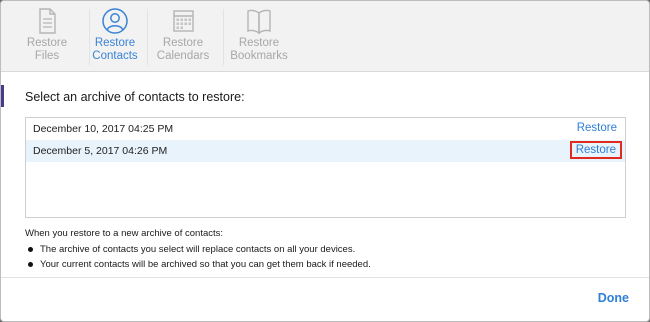 Image resolution: width=650 pixels, height=322 pixels. What do you see at coordinates (2, 96) in the screenshot?
I see `window-edge-accent` at bounding box center [2, 96].